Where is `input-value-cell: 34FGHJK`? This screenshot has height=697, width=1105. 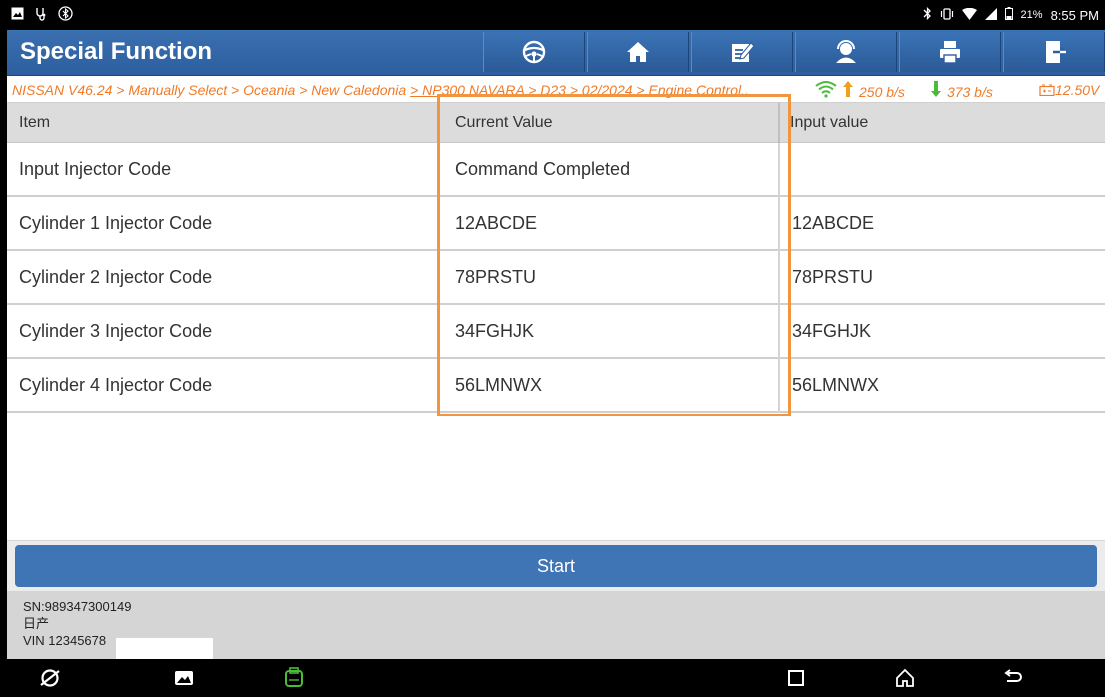 input-value-cell: 34FGHJK is located at coordinates (942, 332).